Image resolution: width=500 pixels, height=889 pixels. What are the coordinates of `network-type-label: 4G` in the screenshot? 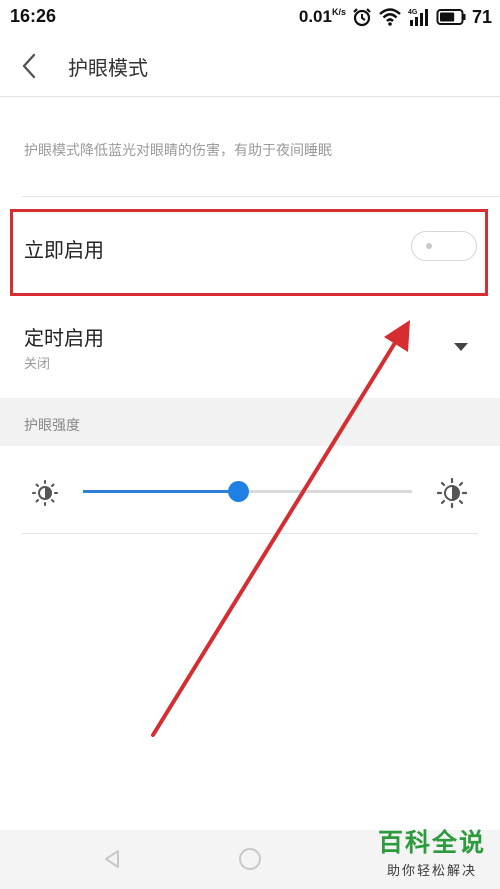 It's located at (413, 12).